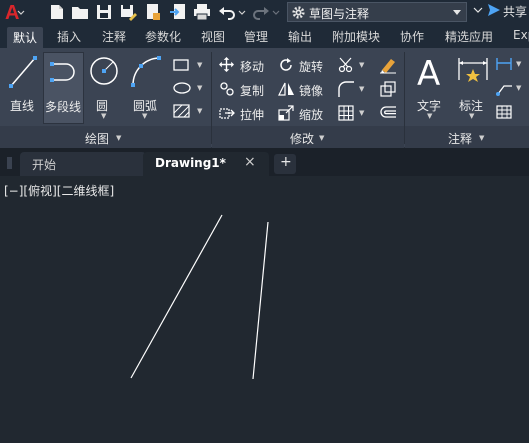 The image size is (529, 443). I want to click on share-icon, so click(494, 10).